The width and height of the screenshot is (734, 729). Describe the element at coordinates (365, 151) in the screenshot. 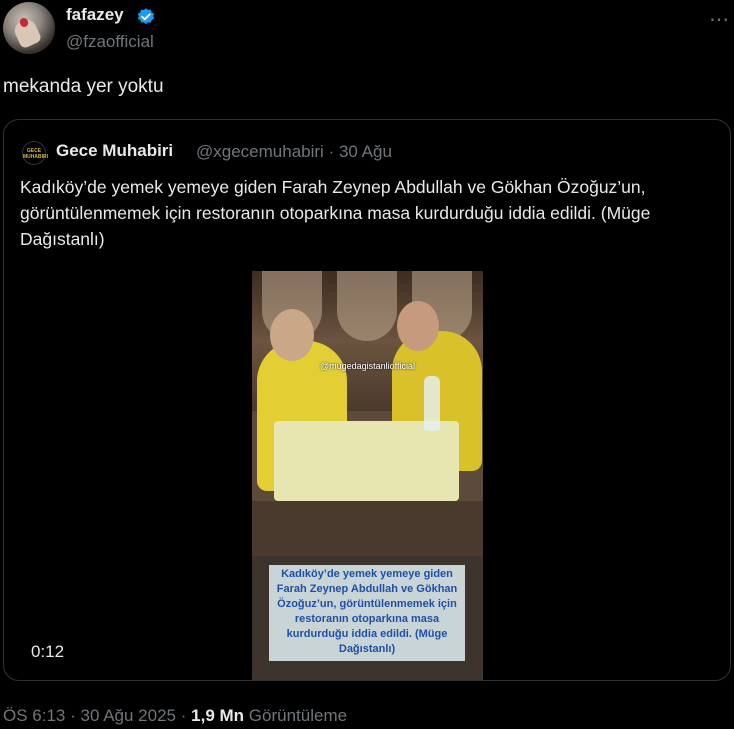

I see `quoted-date: 30 Ağu` at that location.